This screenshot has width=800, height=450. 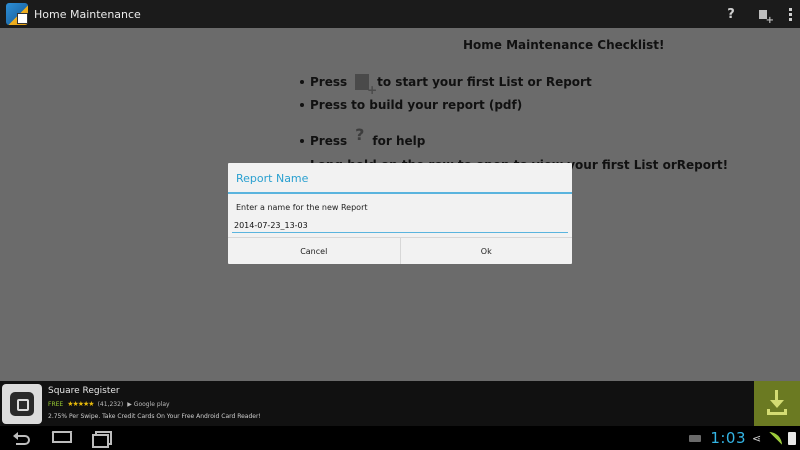 I want to click on system-nav-bar: 1:03 ⋖, so click(x=400, y=438).